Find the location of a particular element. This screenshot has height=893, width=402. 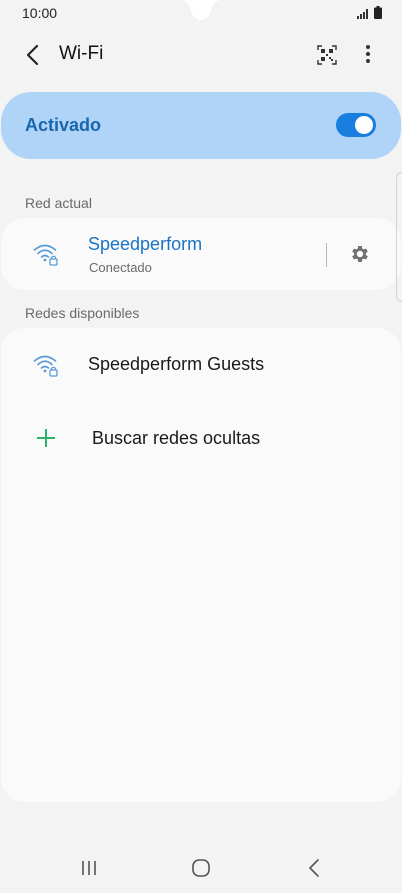

battery-icon is located at coordinates (378, 12).